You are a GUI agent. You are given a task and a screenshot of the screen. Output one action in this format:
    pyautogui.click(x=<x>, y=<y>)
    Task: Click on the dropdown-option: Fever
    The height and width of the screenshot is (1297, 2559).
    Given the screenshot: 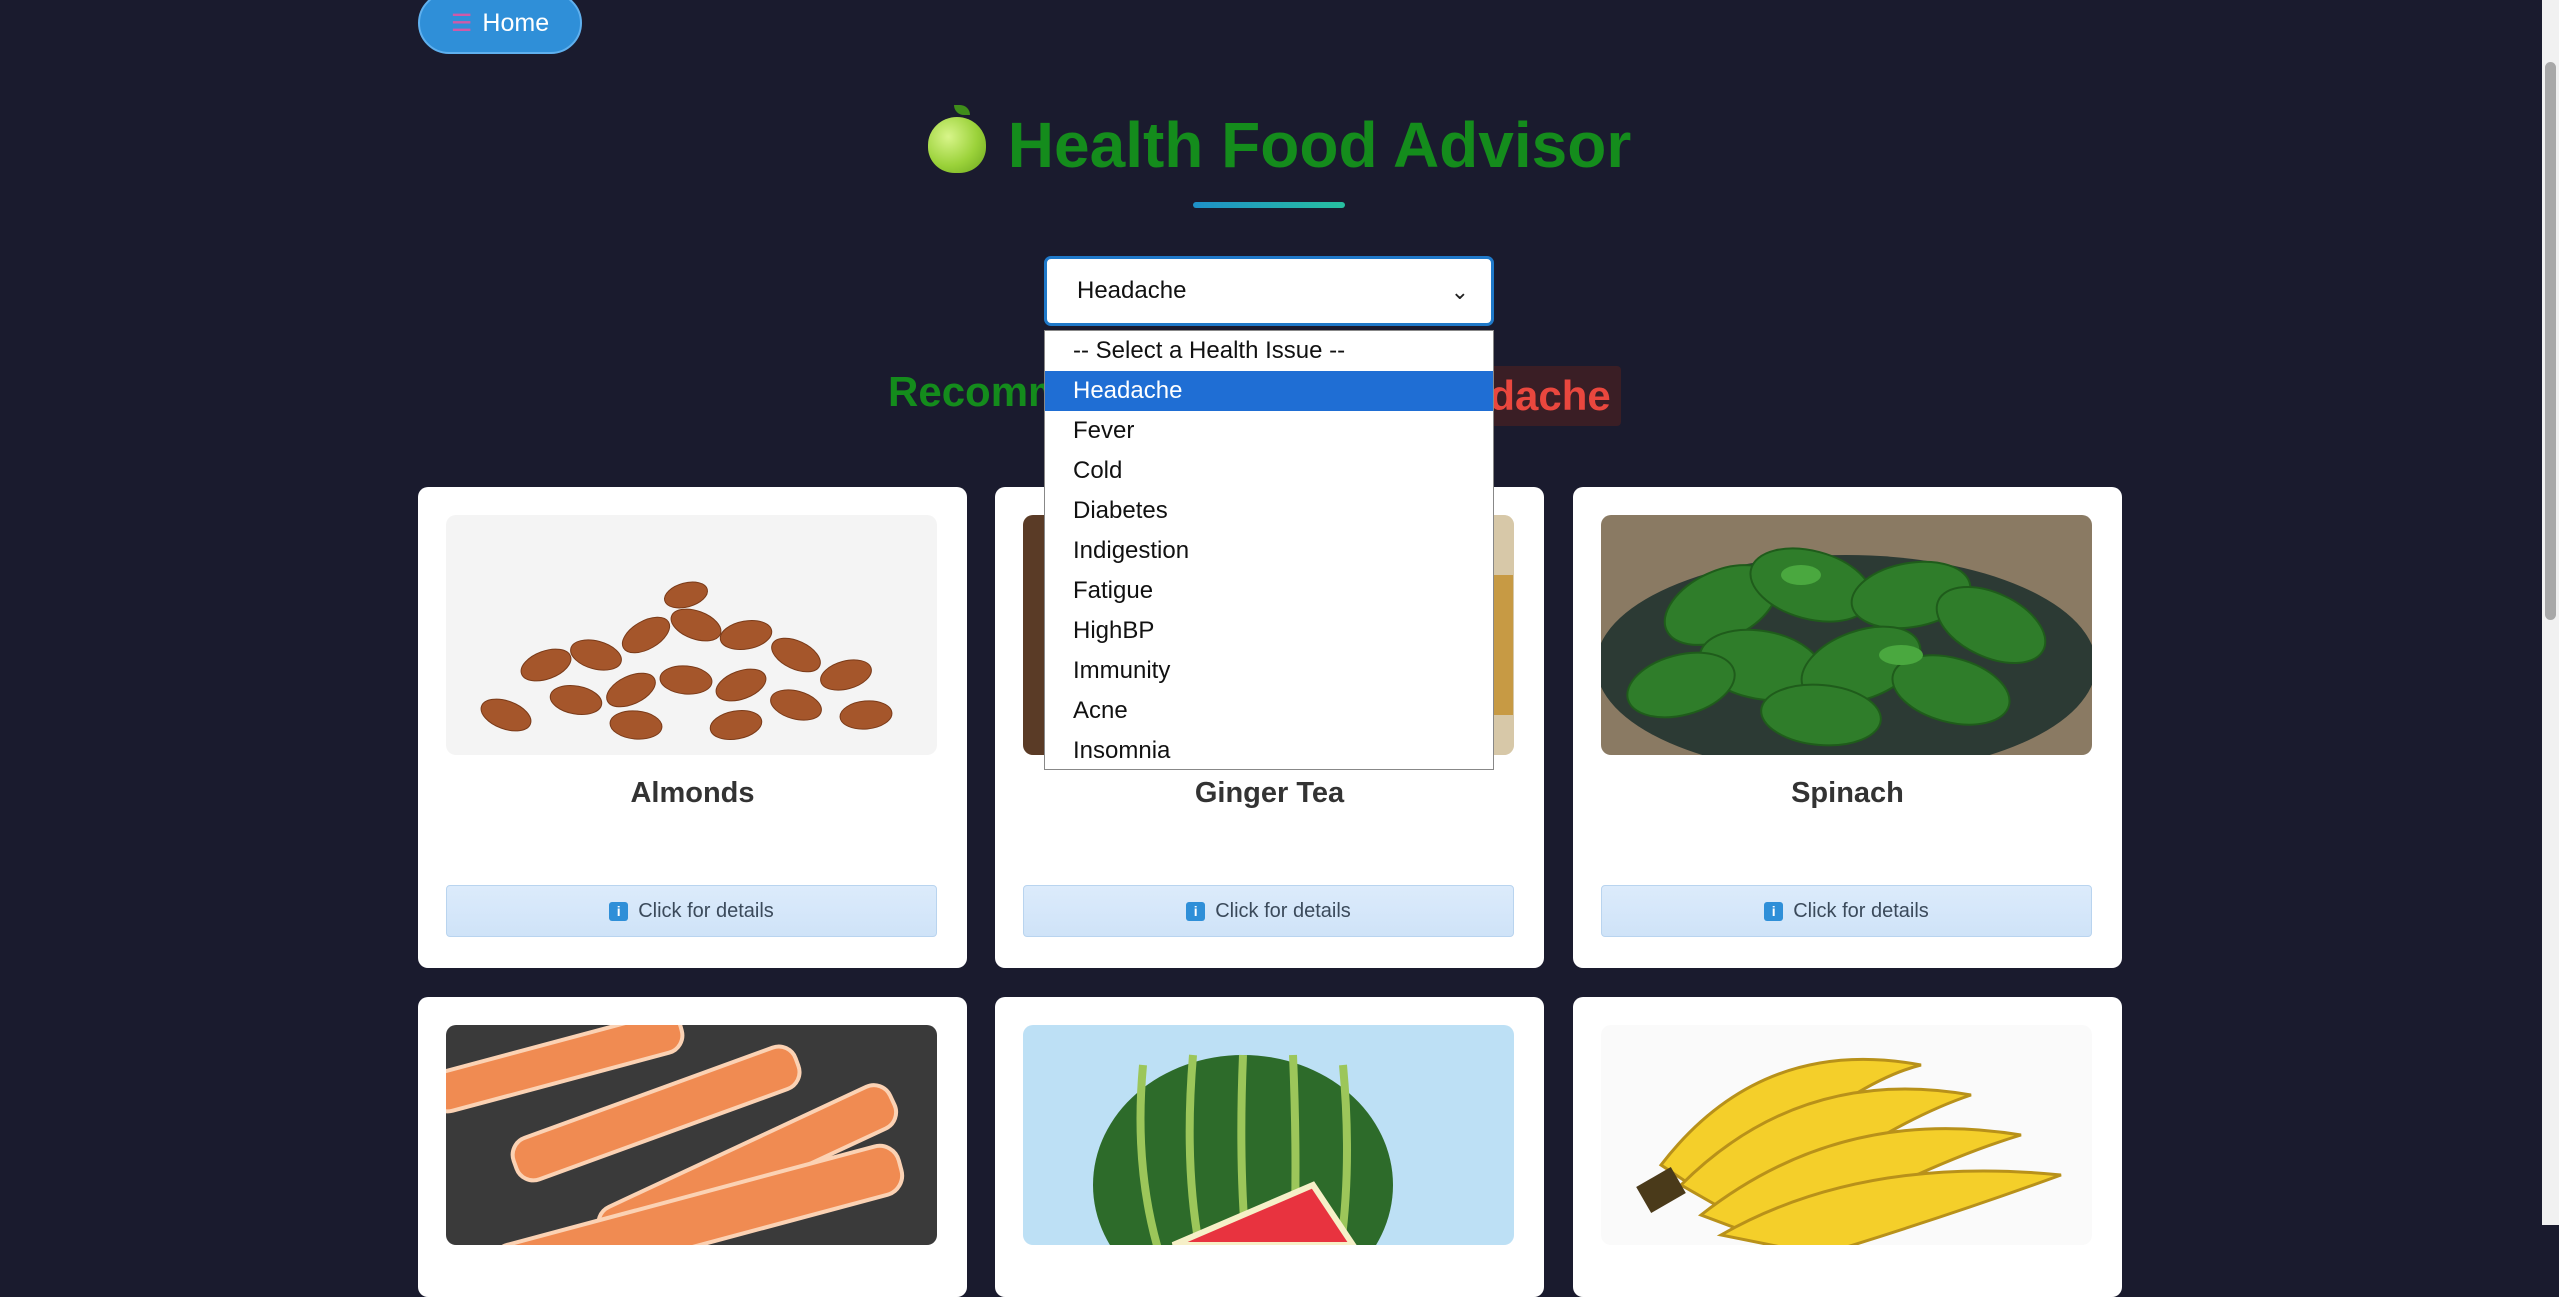 What is the action you would take?
    pyautogui.click(x=1269, y=431)
    